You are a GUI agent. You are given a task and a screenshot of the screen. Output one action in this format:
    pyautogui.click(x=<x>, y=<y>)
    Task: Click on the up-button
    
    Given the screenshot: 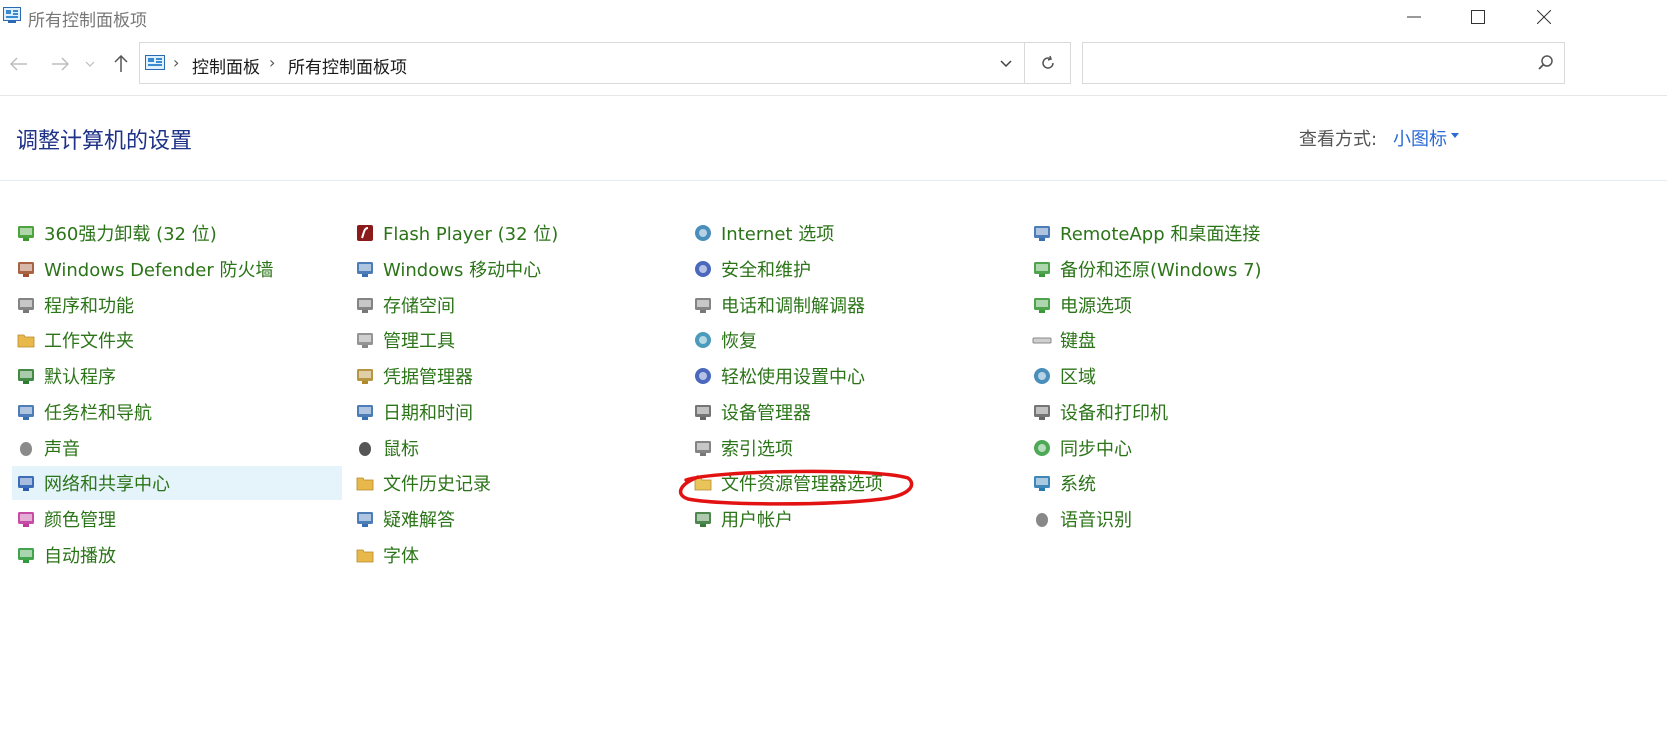 What is the action you would take?
    pyautogui.click(x=121, y=64)
    